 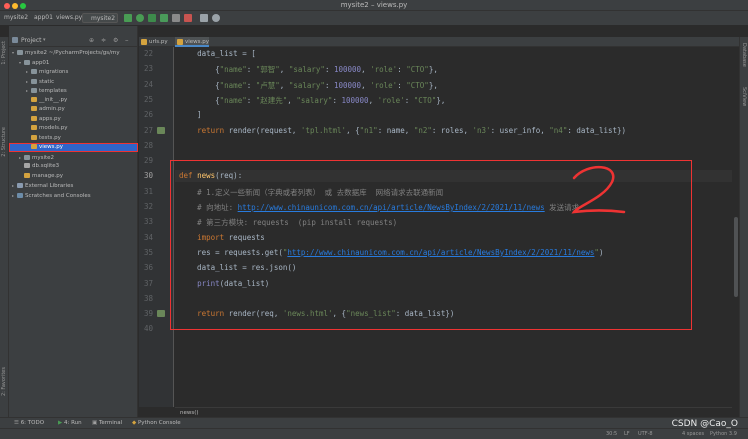 I want to click on breadcrumb-file: views.py, so click(x=69, y=17).